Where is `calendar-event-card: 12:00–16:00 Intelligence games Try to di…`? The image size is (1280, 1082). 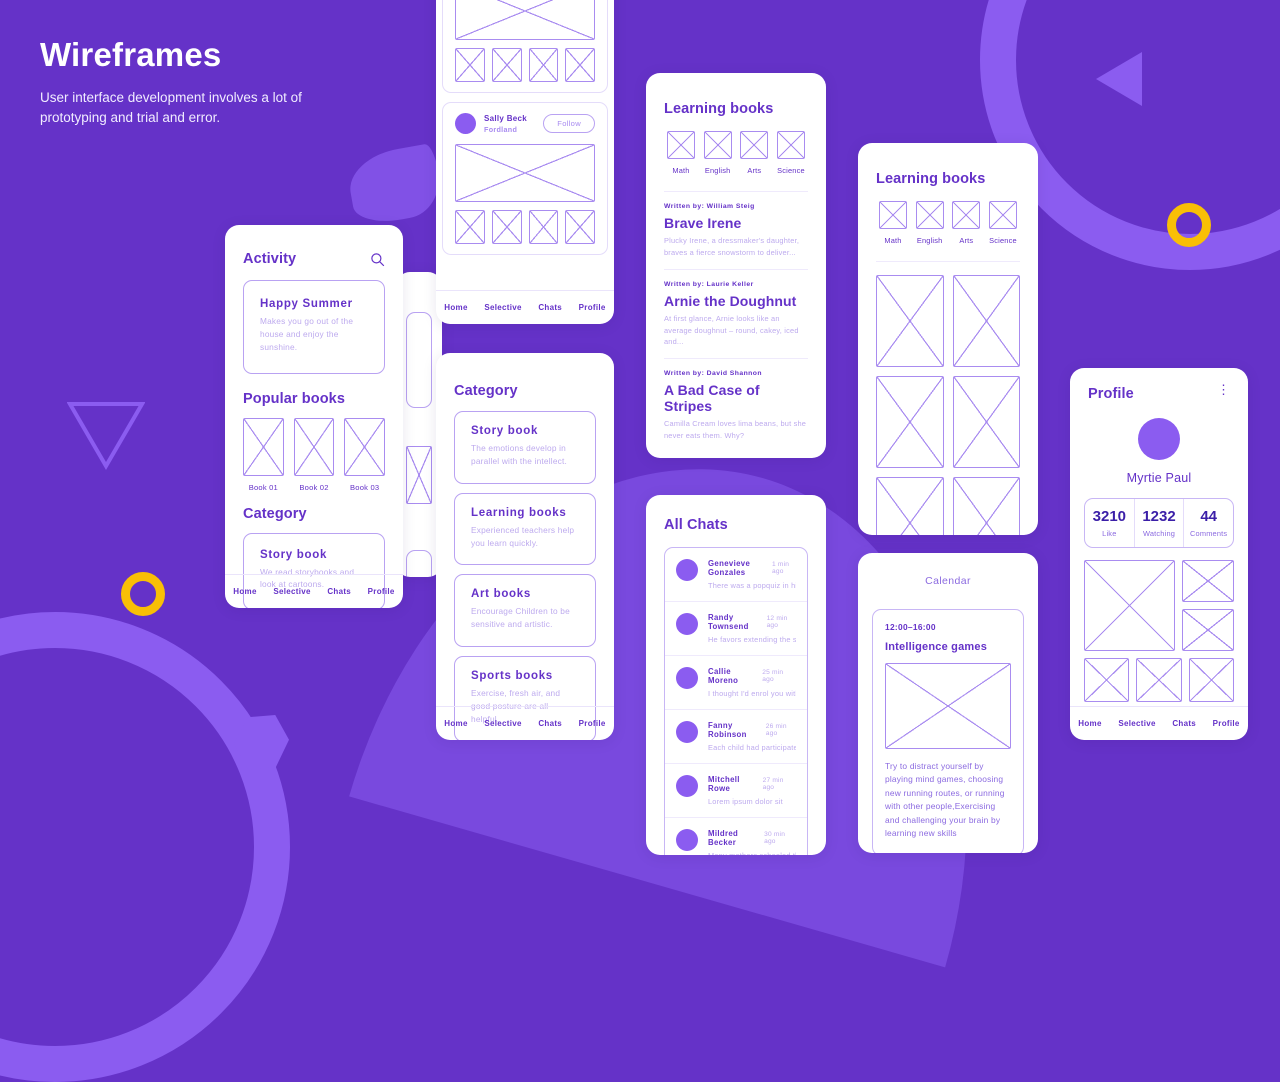 calendar-event-card: 12:00–16:00 Intelligence games Try to di… is located at coordinates (948, 731).